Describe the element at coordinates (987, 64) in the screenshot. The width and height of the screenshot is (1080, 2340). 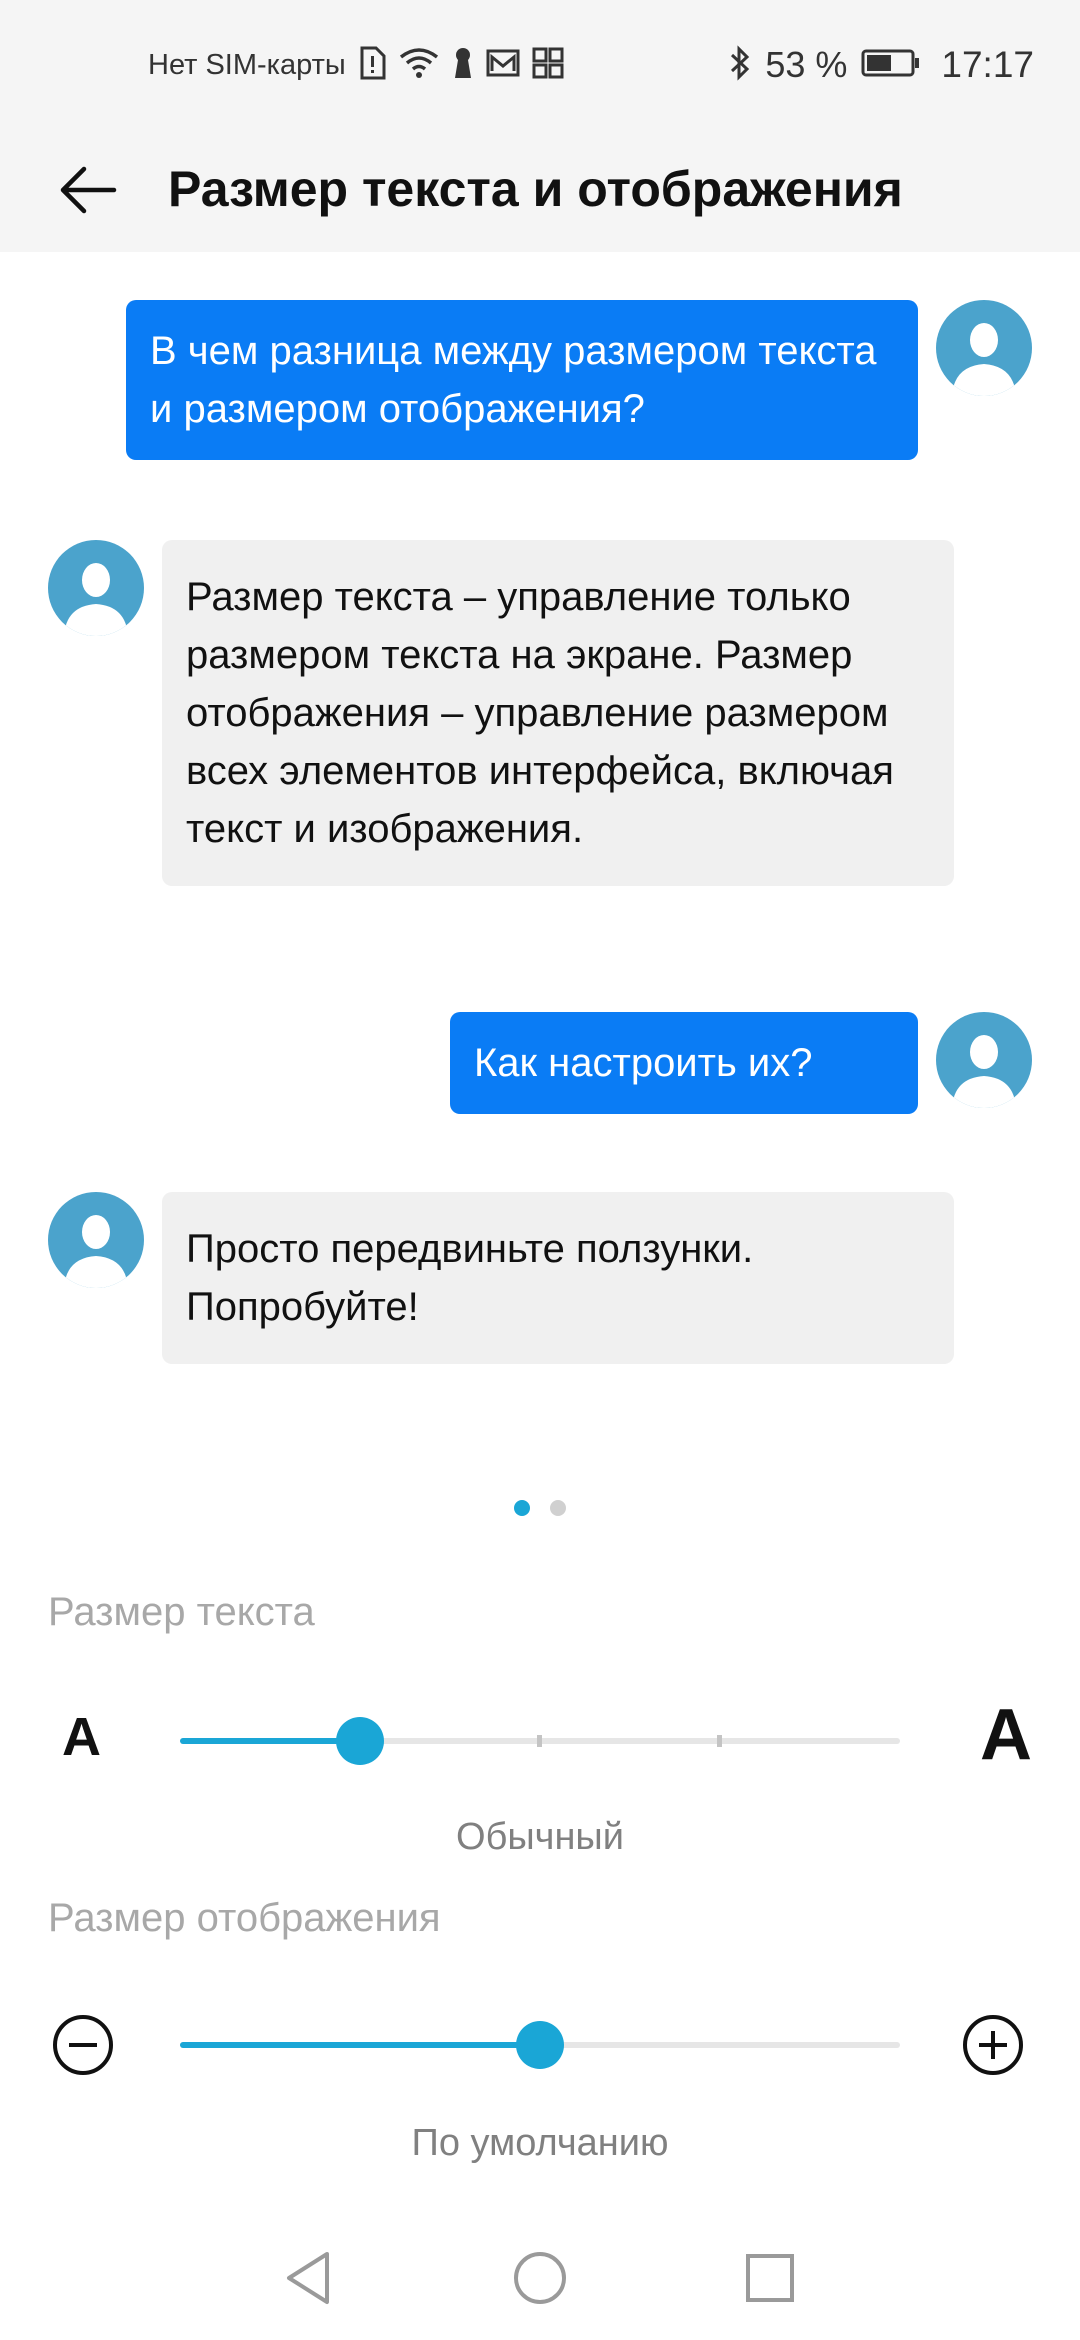
I see `clock: 17:17` at that location.